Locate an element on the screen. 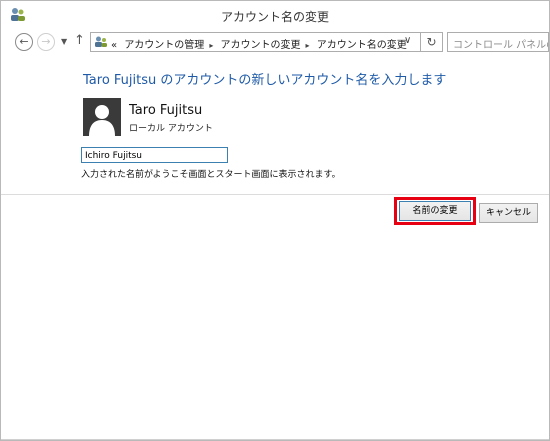 Image resolution: width=550 pixels, height=441 pixels. cancel-button: キャンセル is located at coordinates (508, 213).